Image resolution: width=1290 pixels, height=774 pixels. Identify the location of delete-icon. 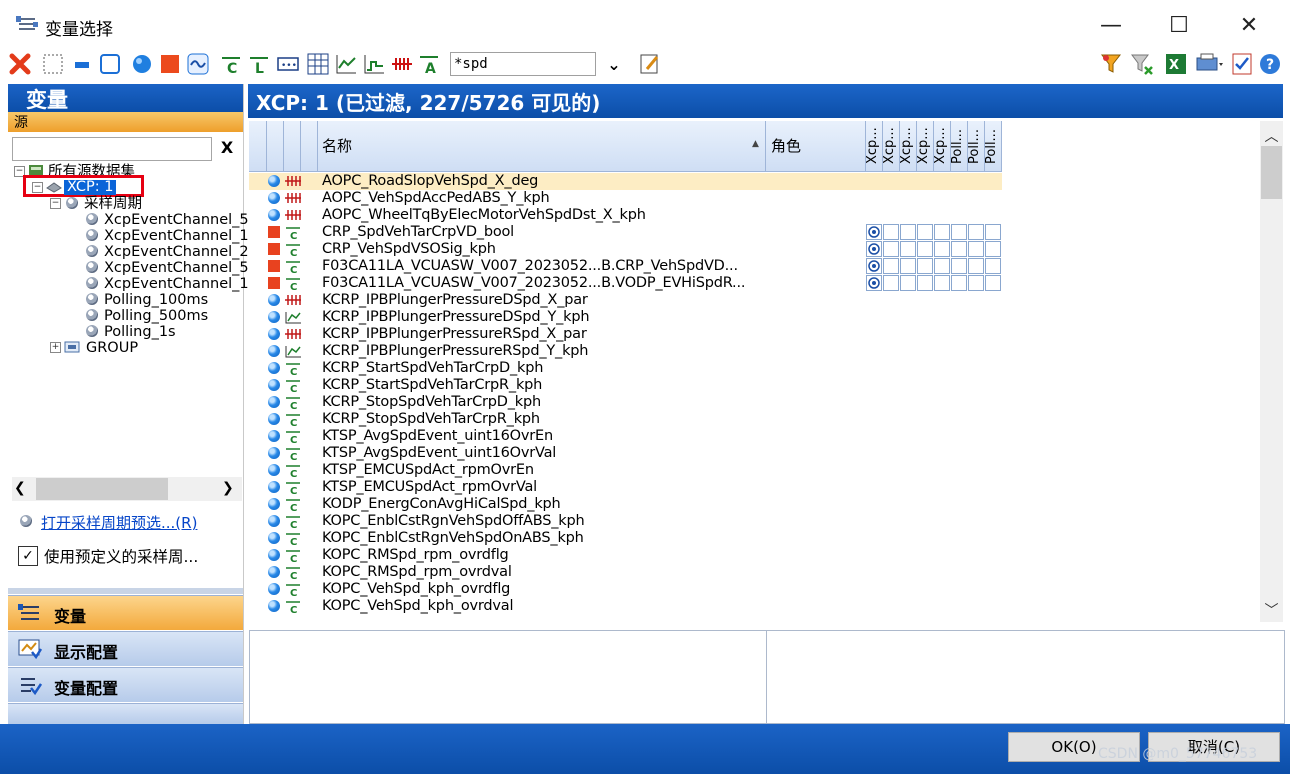
(20, 64).